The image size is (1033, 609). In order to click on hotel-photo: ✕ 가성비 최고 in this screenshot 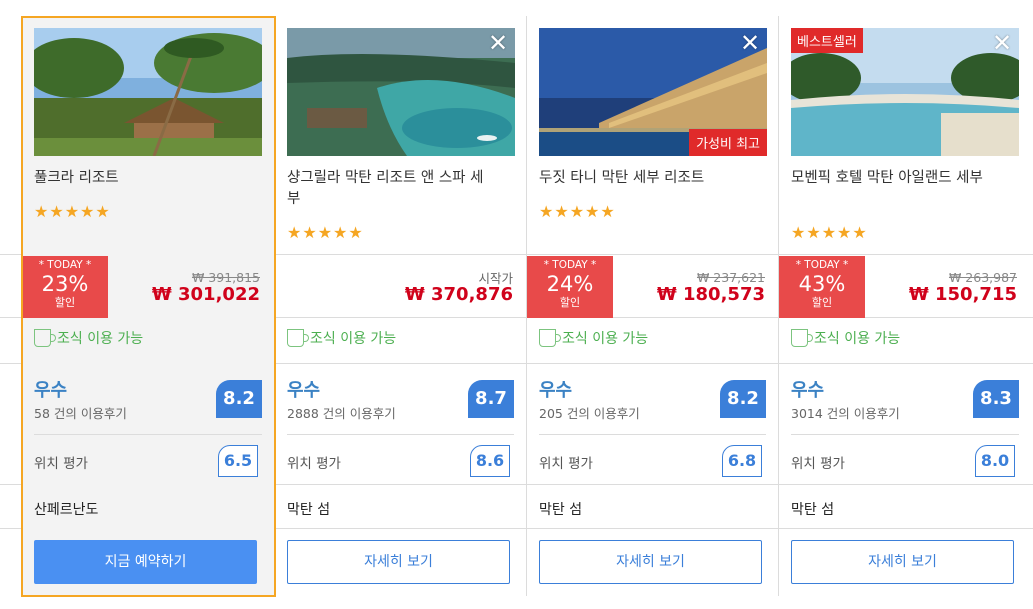, I will do `click(653, 92)`.